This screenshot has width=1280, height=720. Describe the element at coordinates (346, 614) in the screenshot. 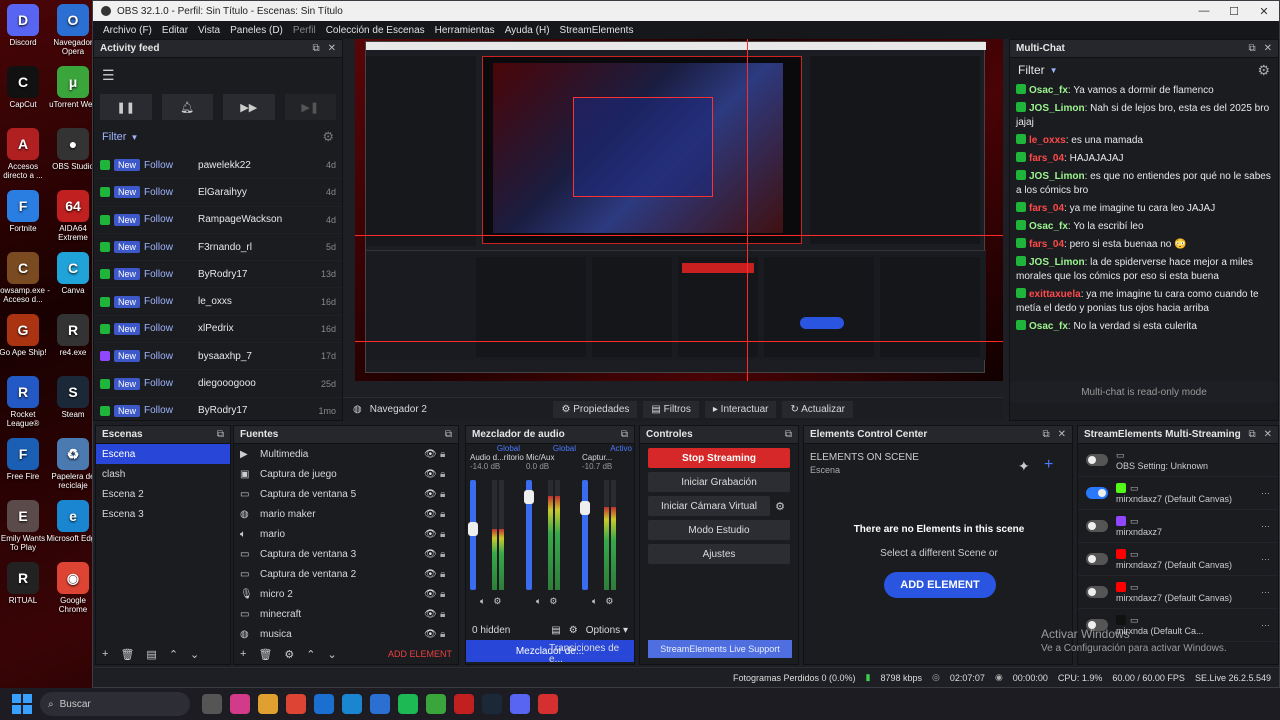

I see `source-item: ▭ minecraft 👁︎ 🔒︎` at that location.